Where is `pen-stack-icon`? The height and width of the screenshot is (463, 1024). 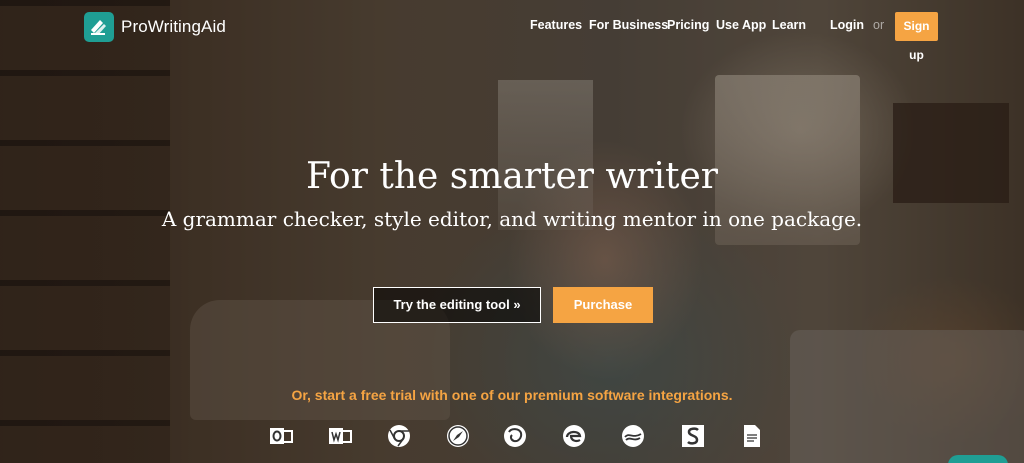
pen-stack-icon is located at coordinates (99, 27).